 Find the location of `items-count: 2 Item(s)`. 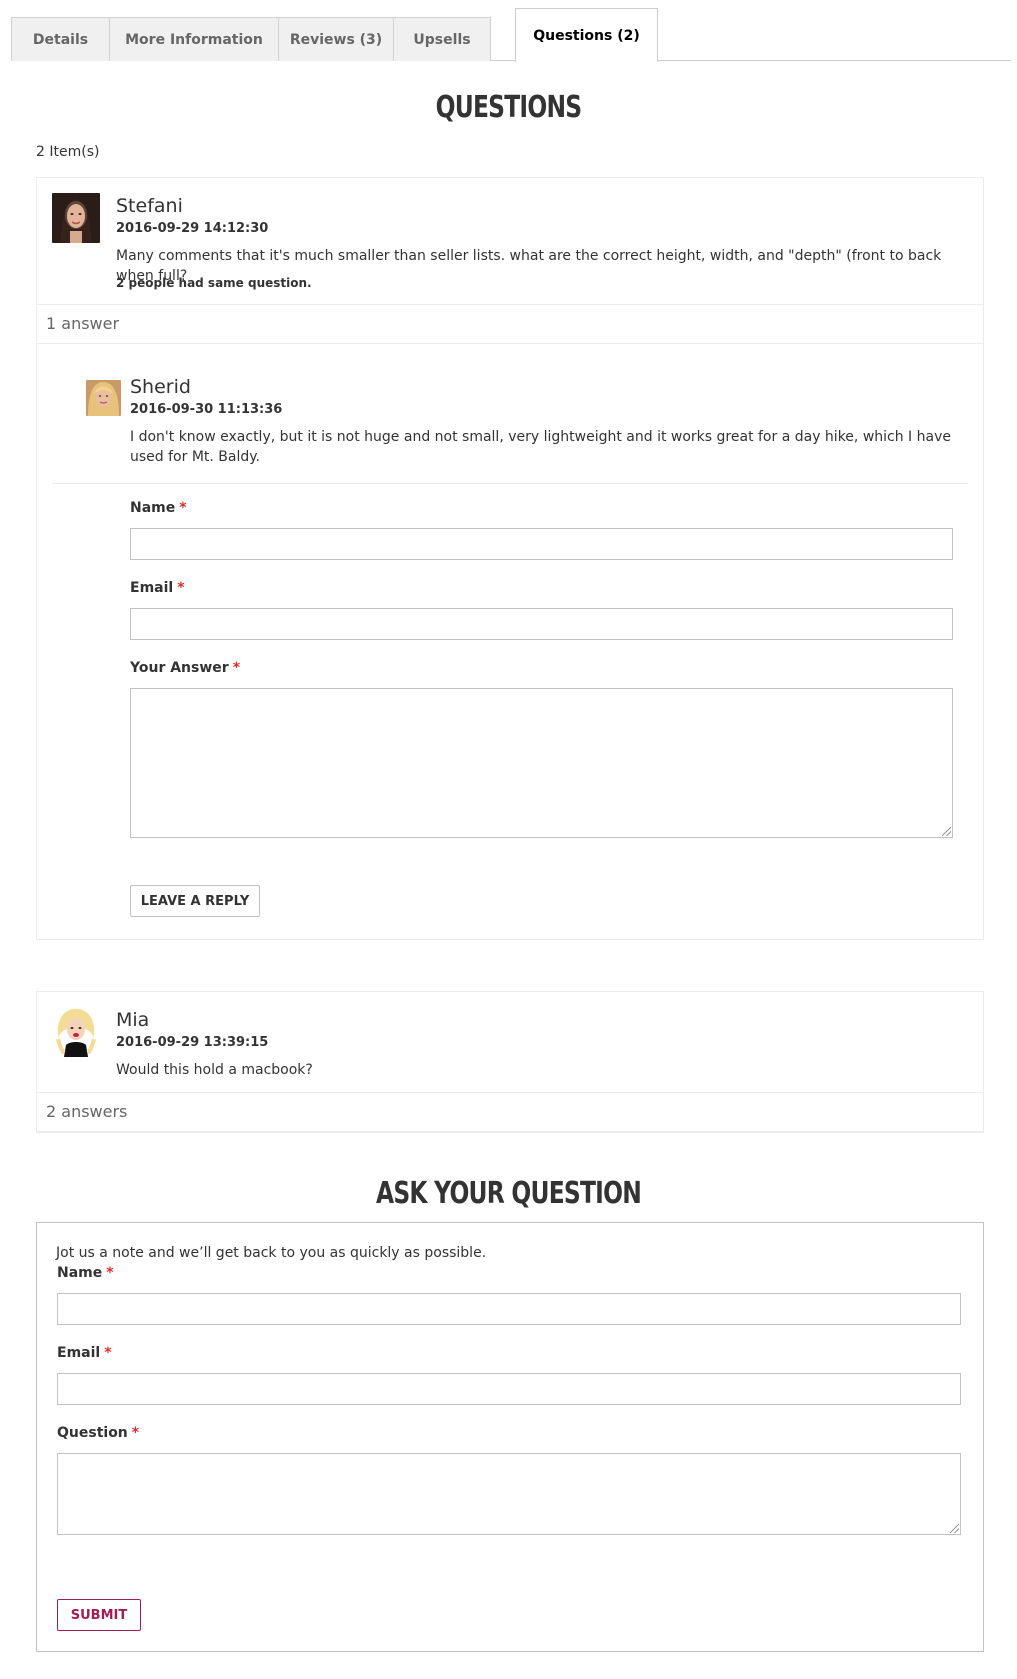

items-count: 2 Item(s) is located at coordinates (68, 152).